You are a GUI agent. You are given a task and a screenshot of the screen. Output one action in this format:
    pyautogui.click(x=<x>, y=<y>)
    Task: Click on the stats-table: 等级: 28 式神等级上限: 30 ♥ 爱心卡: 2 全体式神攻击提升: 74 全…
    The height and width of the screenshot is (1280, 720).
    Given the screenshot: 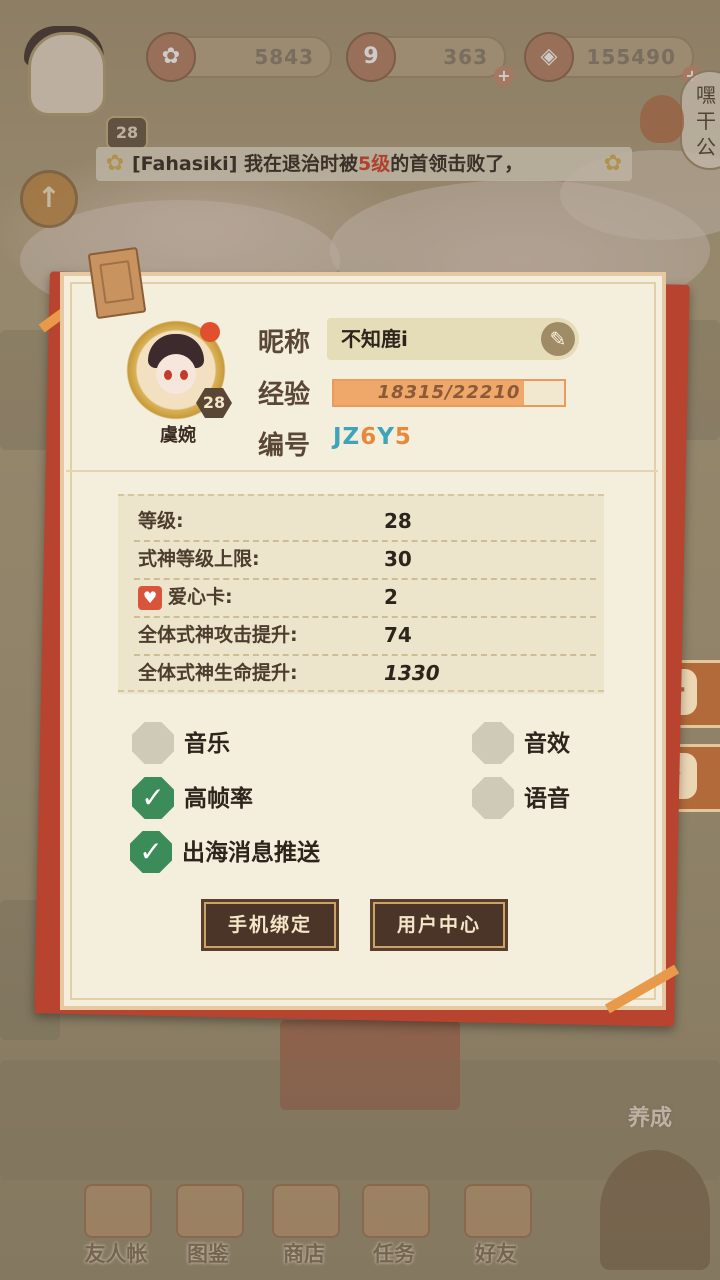 What is the action you would take?
    pyautogui.click(x=361, y=594)
    